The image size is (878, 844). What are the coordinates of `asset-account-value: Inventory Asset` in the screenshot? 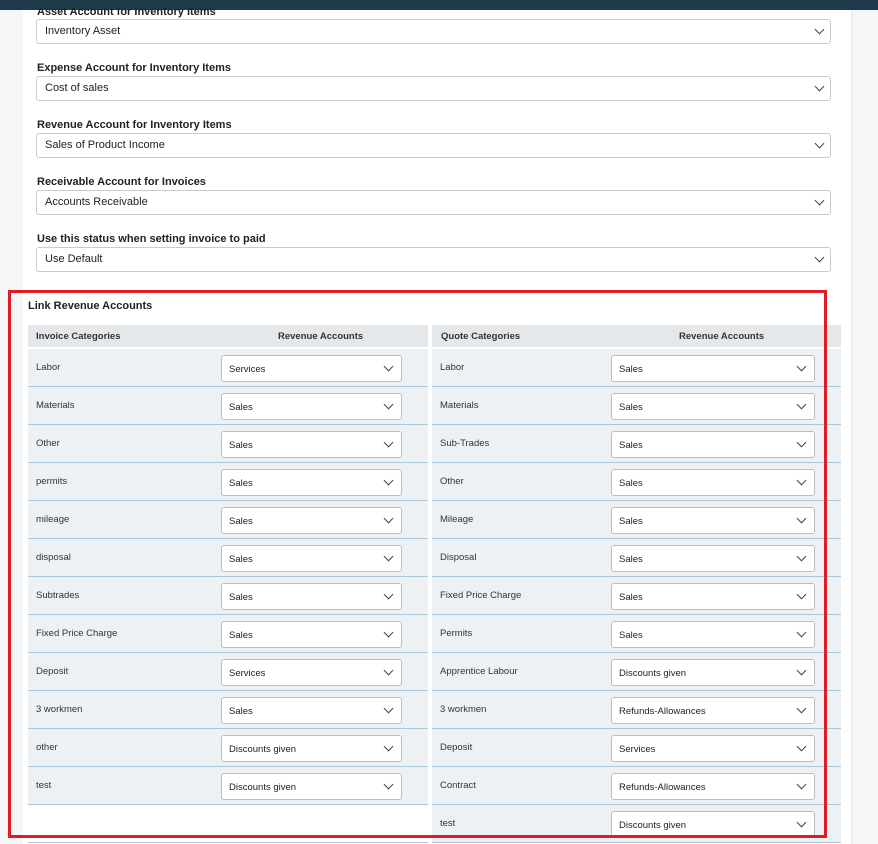 It's located at (83, 31).